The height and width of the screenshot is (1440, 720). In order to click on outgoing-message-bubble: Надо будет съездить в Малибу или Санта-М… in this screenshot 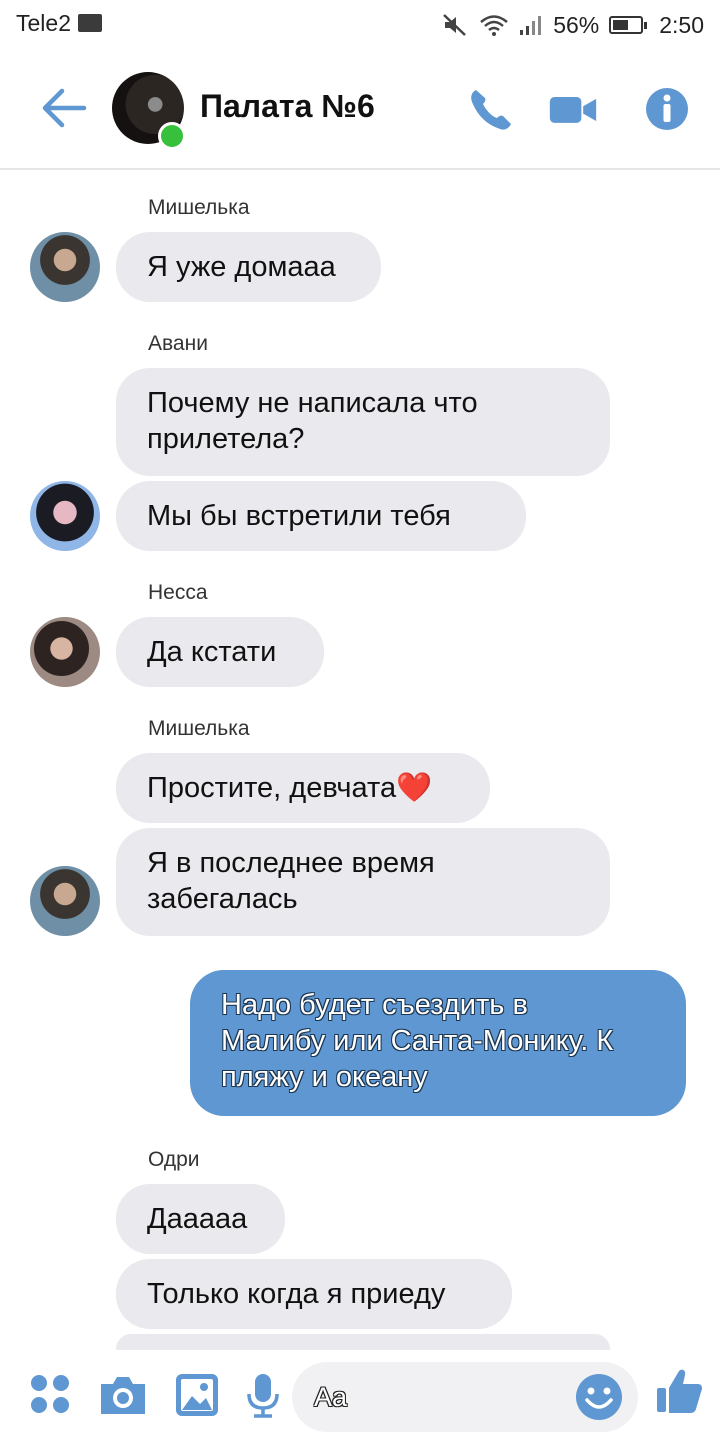, I will do `click(438, 1043)`.